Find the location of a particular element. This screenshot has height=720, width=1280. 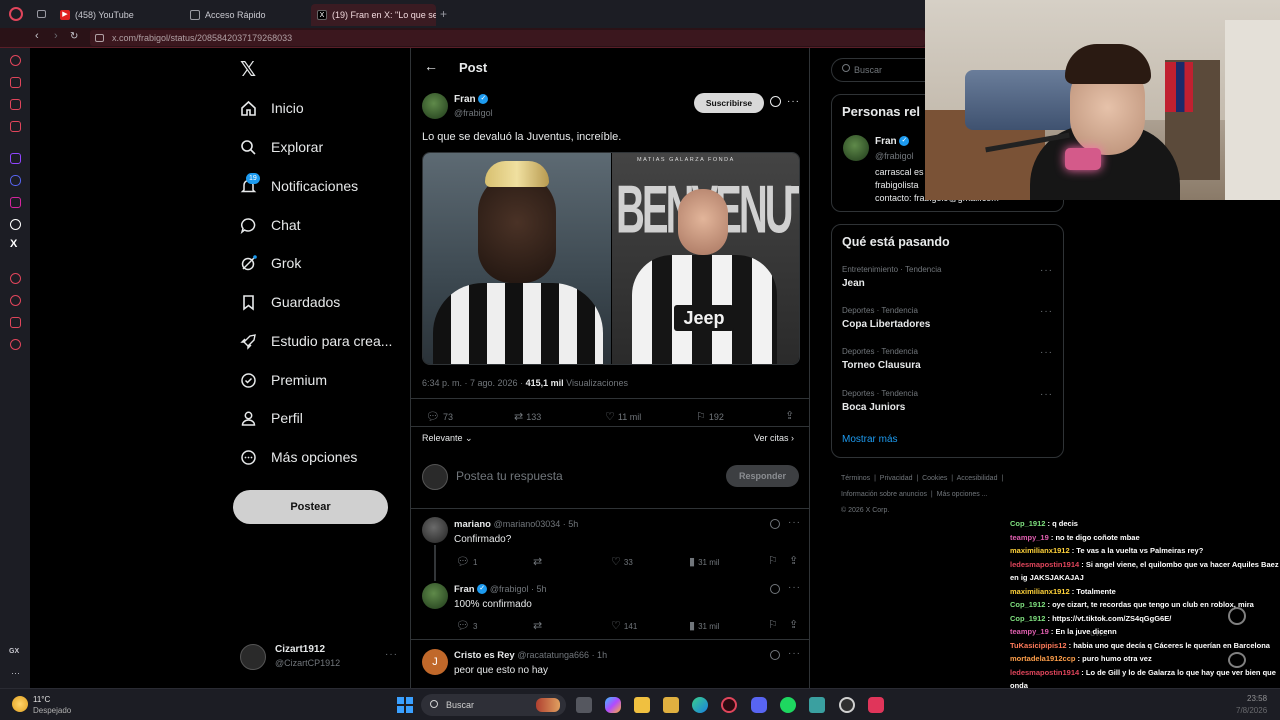

settings-icon is located at coordinates (15, 344).